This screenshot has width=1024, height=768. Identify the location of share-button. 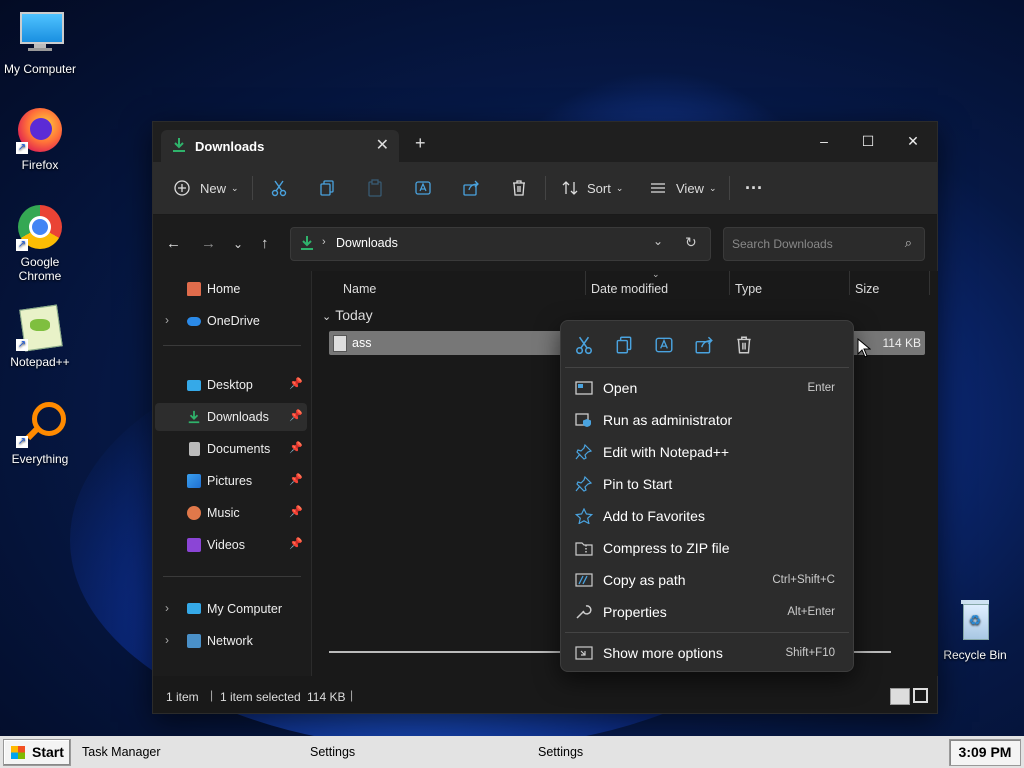
(471, 188).